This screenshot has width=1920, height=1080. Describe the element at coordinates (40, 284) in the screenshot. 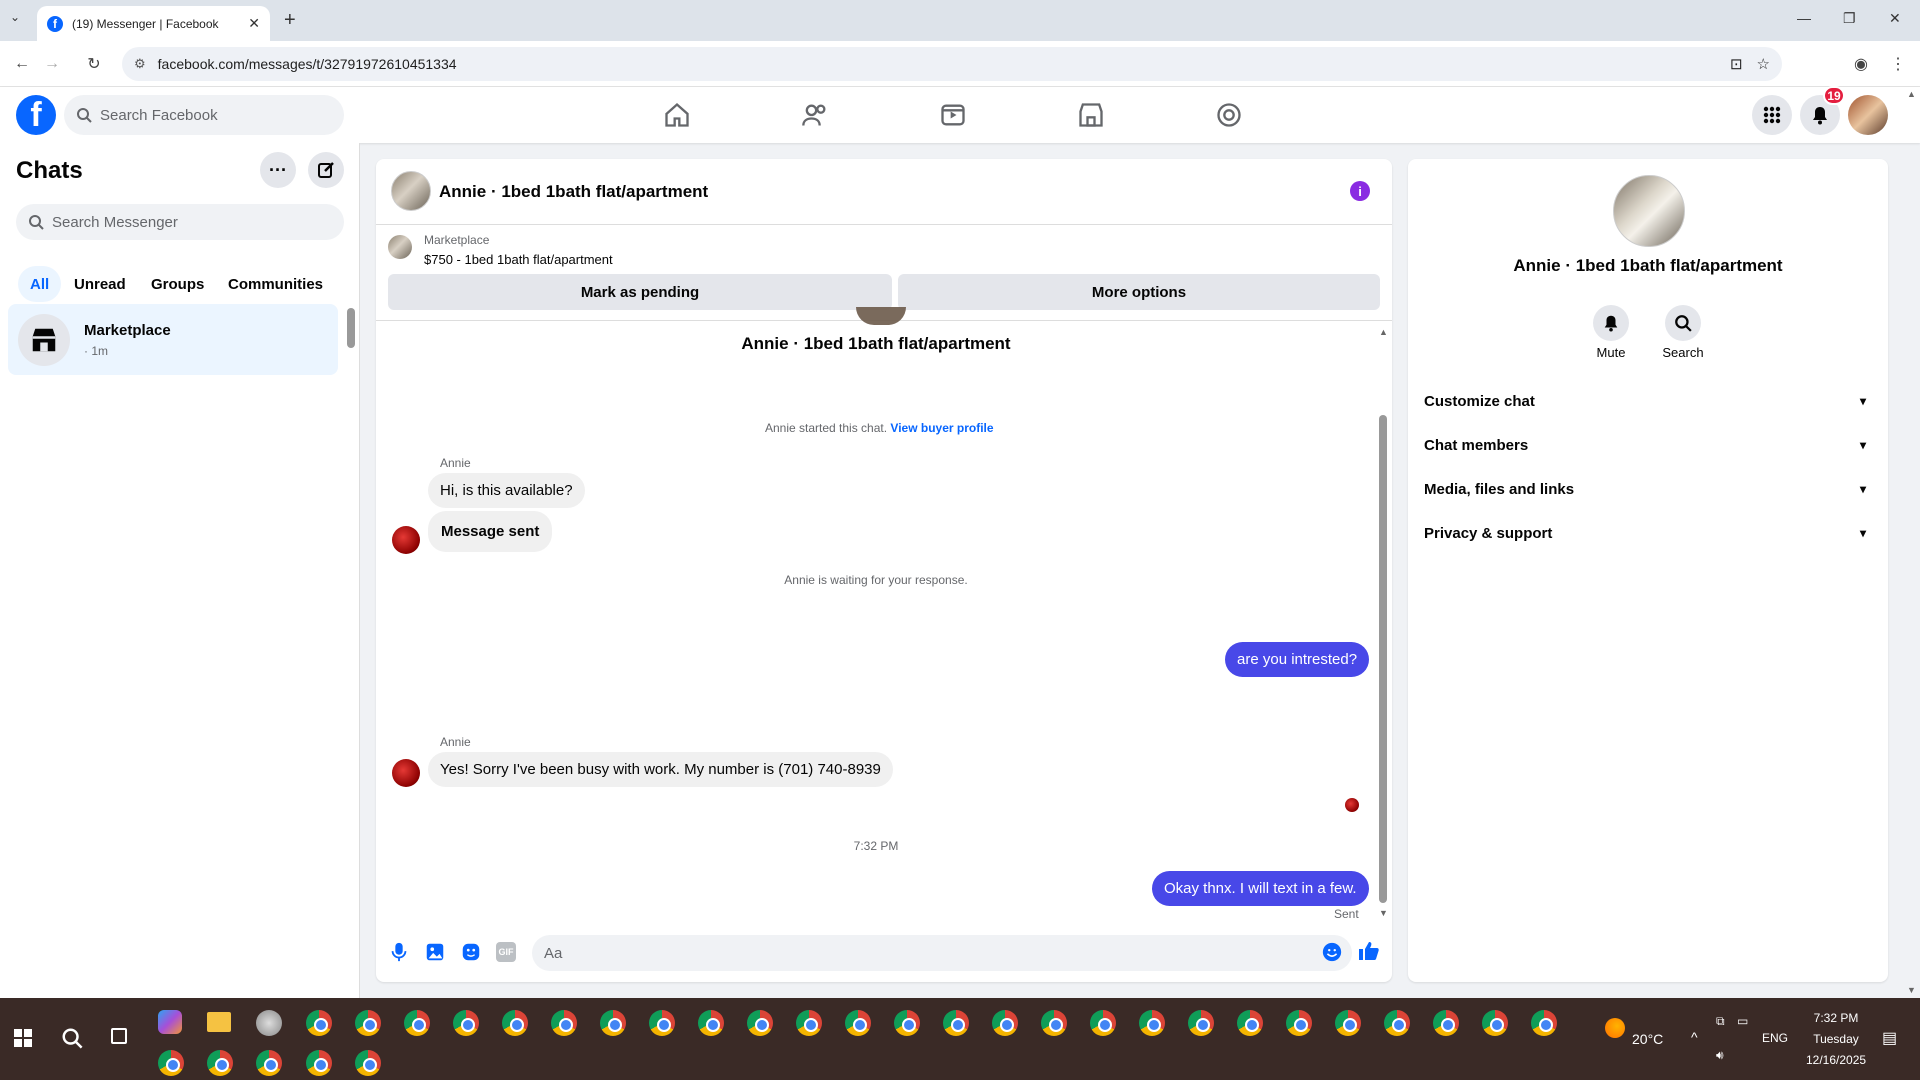

I see `filter-all: All` at that location.